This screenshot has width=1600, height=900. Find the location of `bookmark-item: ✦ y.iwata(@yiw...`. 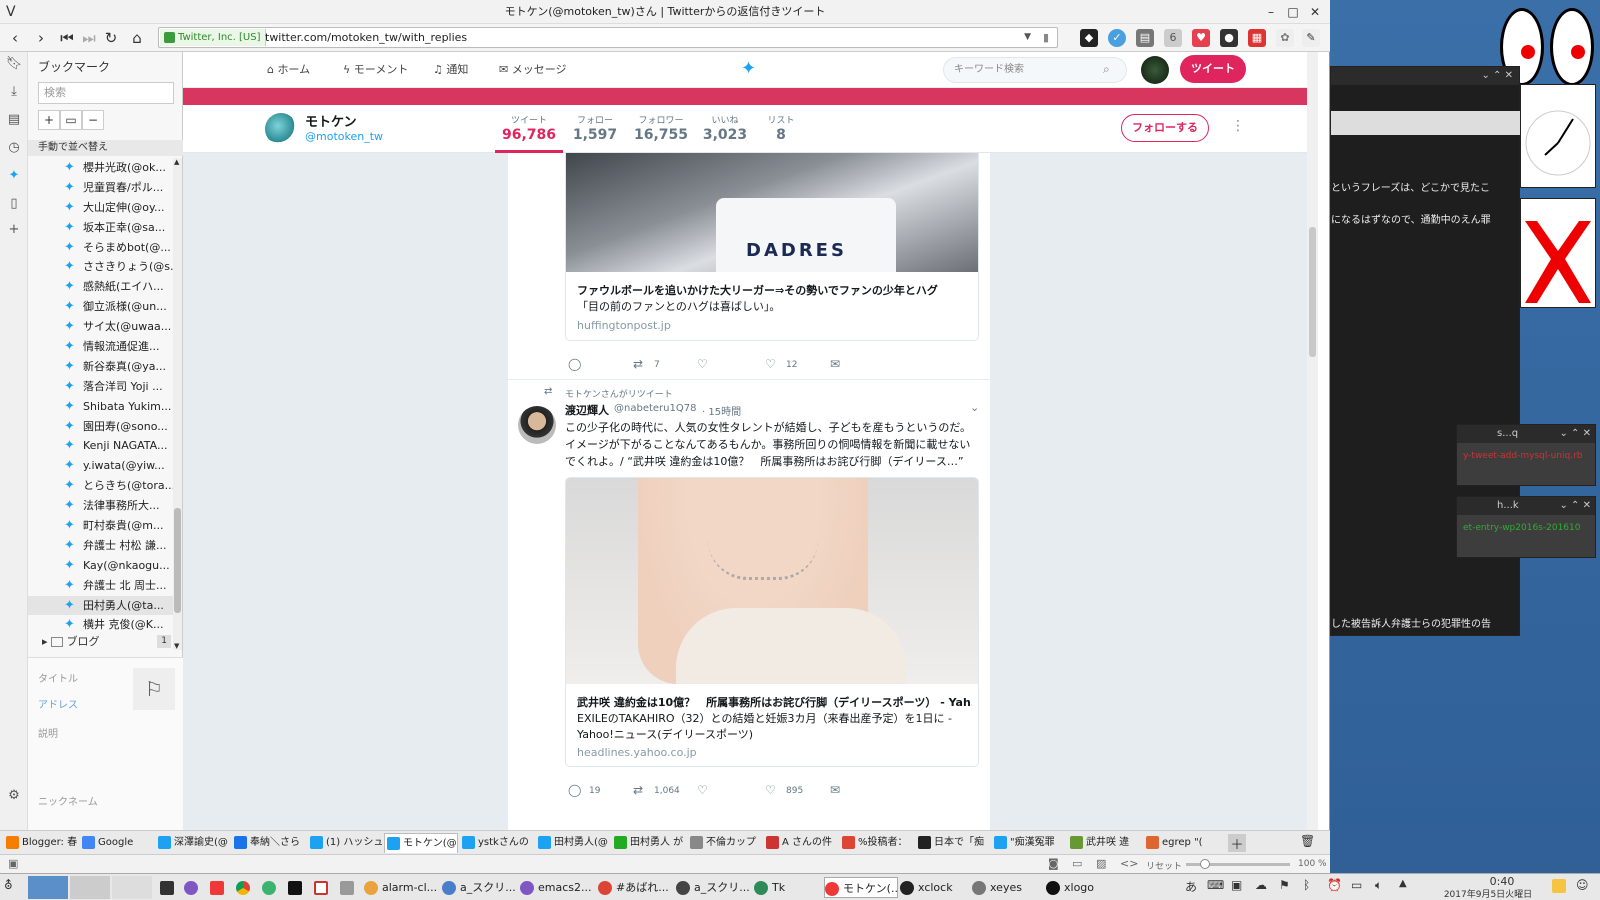

bookmark-item: ✦ y.iwata(@yiw... is located at coordinates (100, 466).